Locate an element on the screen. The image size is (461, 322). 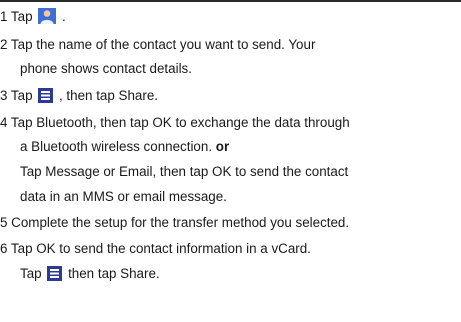
step-1: 1 Tap . is located at coordinates (33, 17).